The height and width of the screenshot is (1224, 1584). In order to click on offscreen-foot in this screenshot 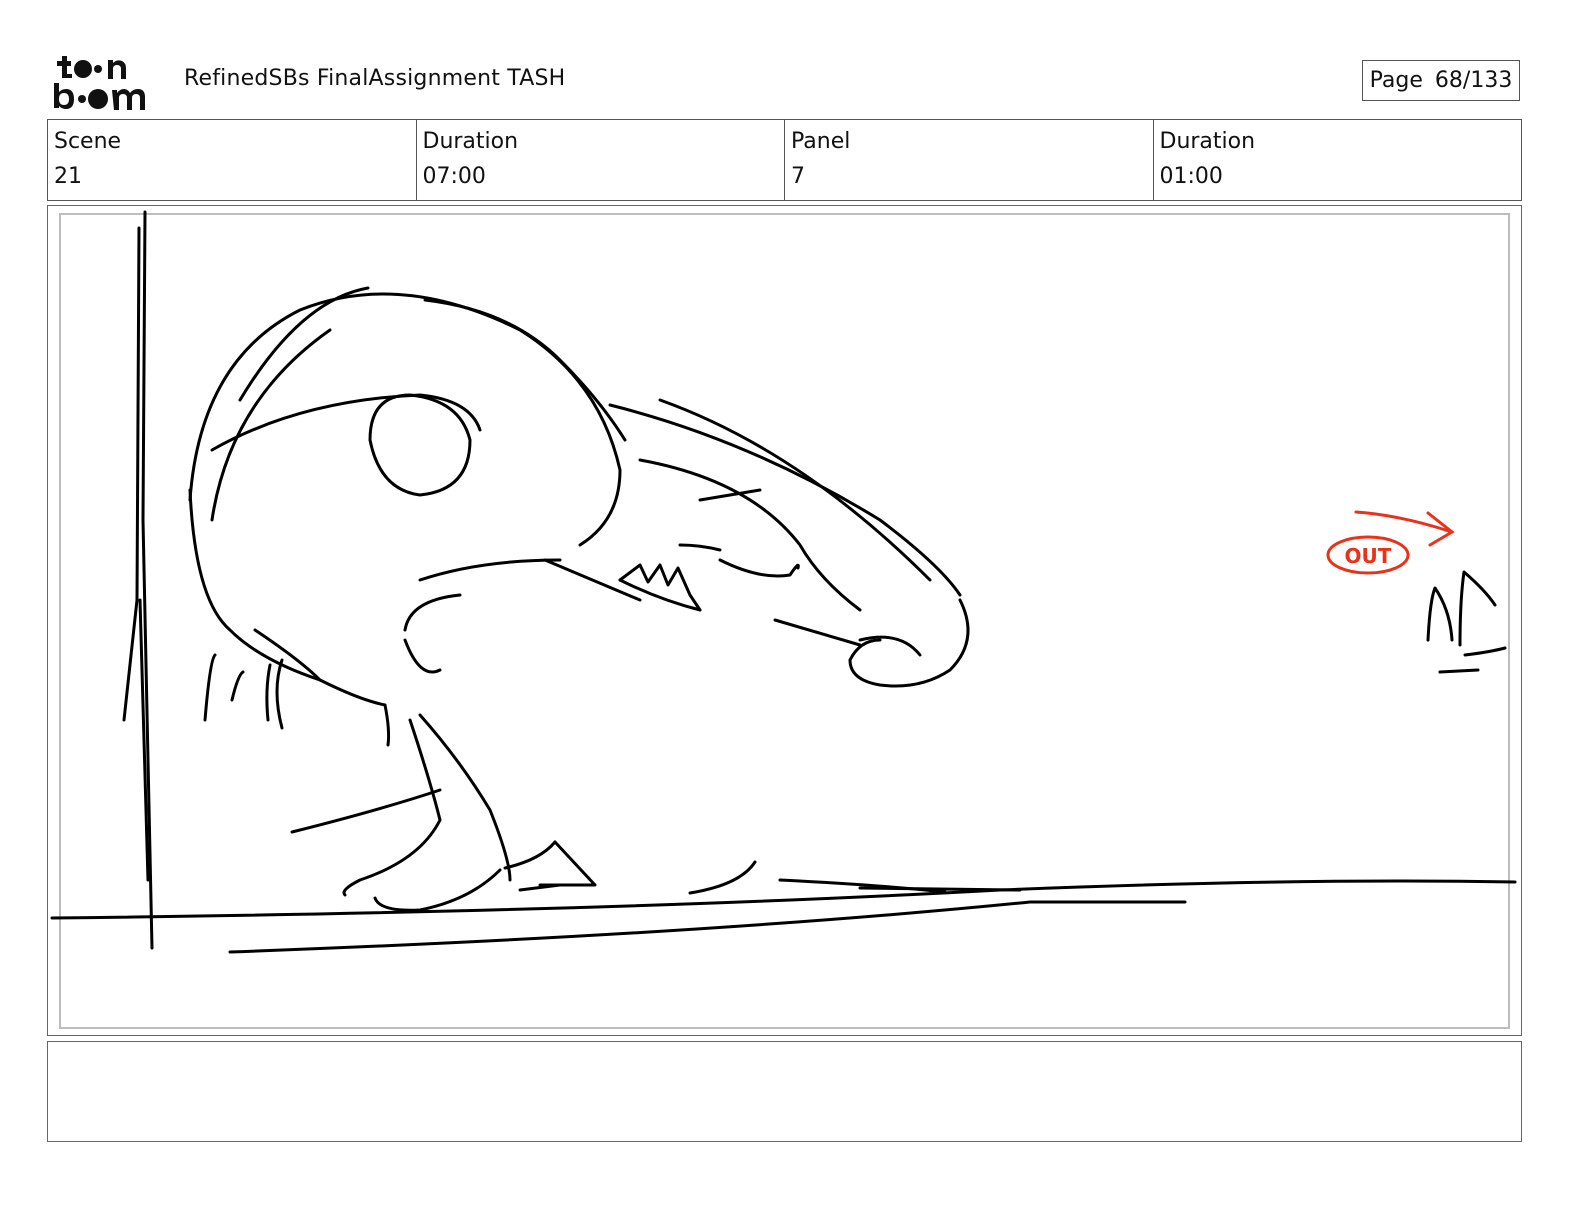, I will do `click(1440, 614)`.